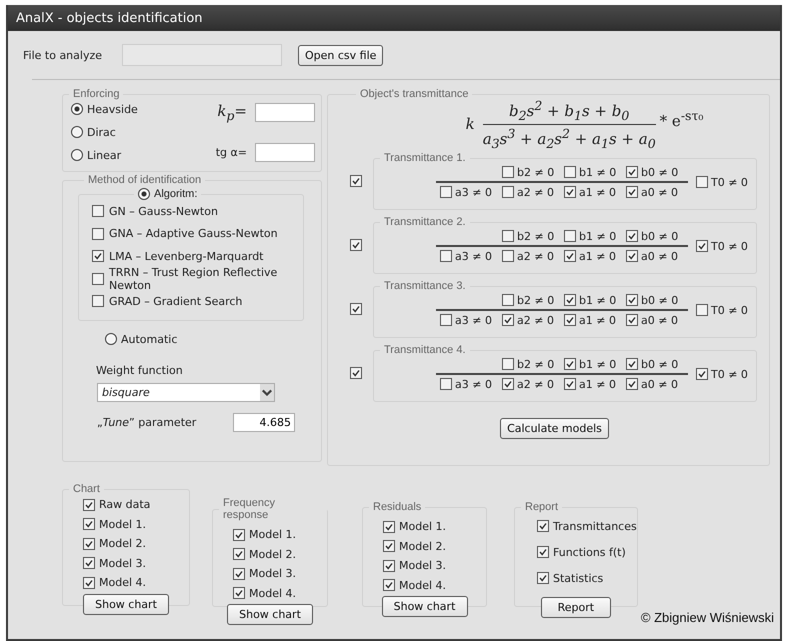  I want to click on panel-button: Report, so click(575, 607).